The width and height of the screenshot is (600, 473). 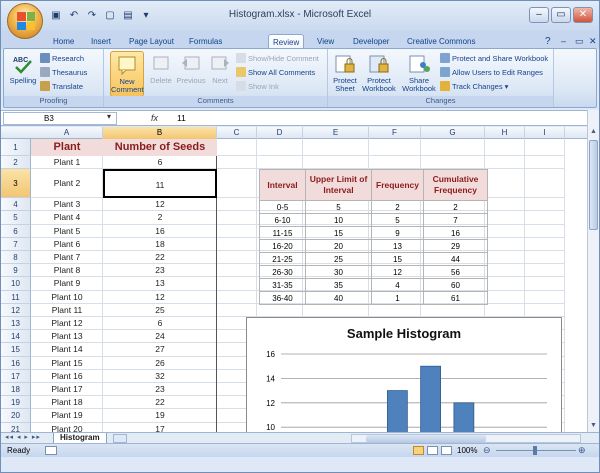 I want to click on insert-function-icon: fx, so click(x=160, y=118).